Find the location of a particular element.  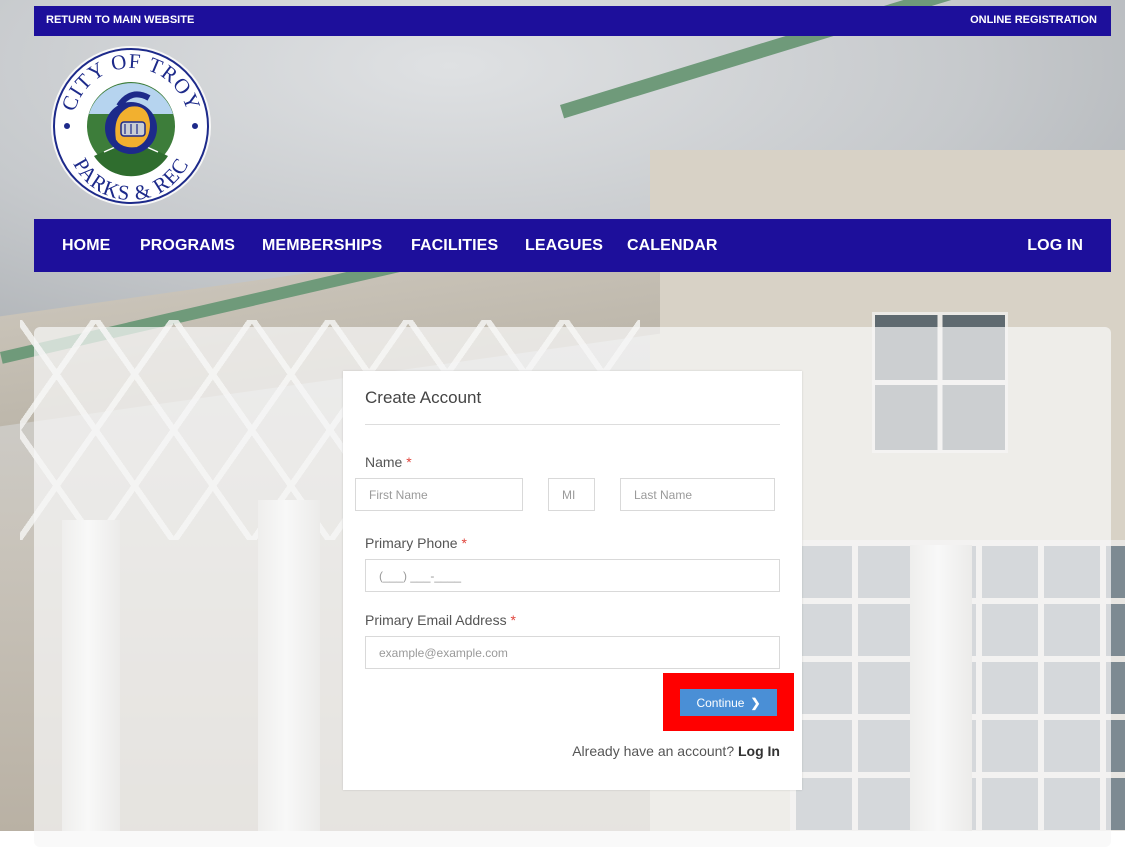

nav-leagues: LEAGUES is located at coordinates (564, 246).